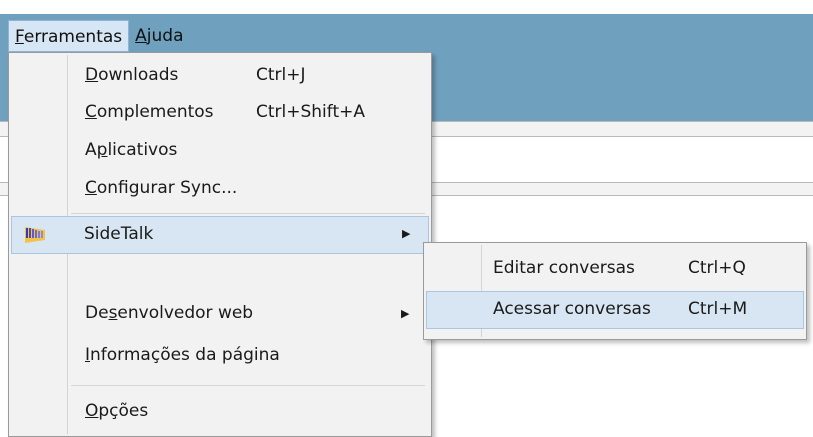 The height and width of the screenshot is (437, 813). Describe the element at coordinates (149, 112) in the screenshot. I see `menu-item-label: Complementos` at that location.